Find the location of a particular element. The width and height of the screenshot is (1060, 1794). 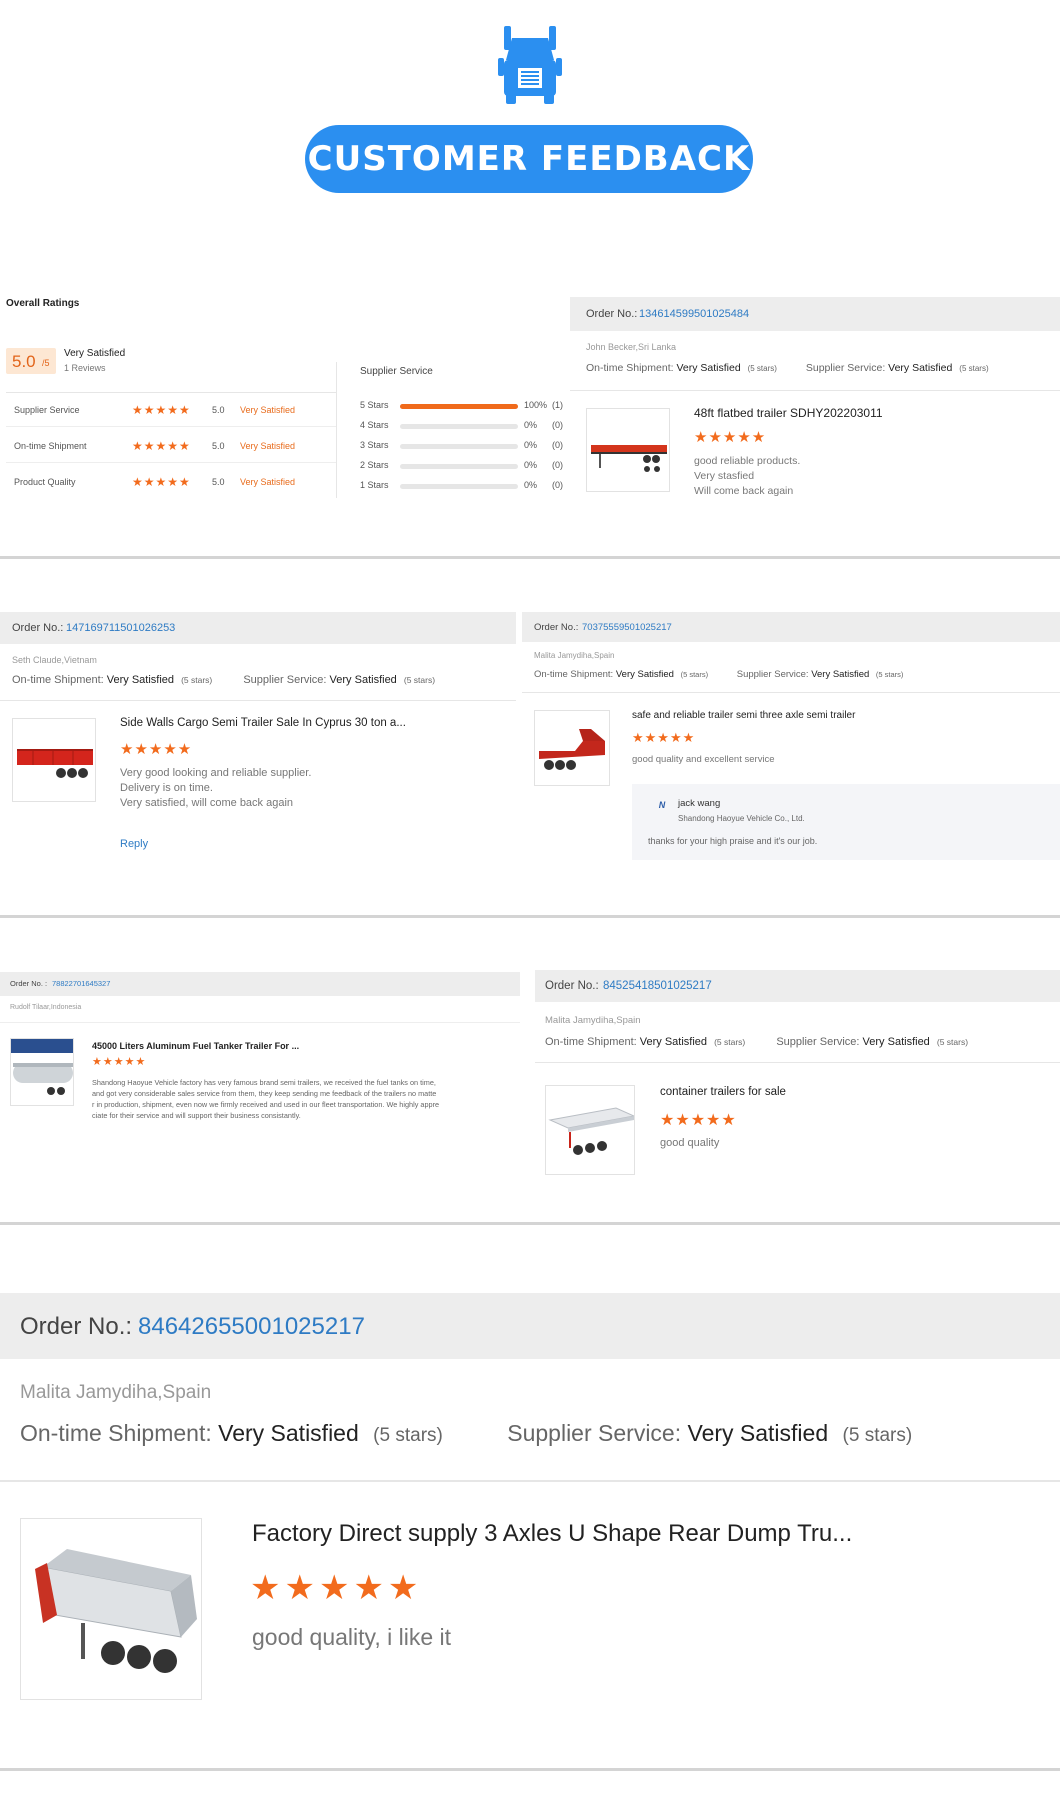

reviewer-name: Rudolf Tilaar,Indonesia is located at coordinates (46, 1007).